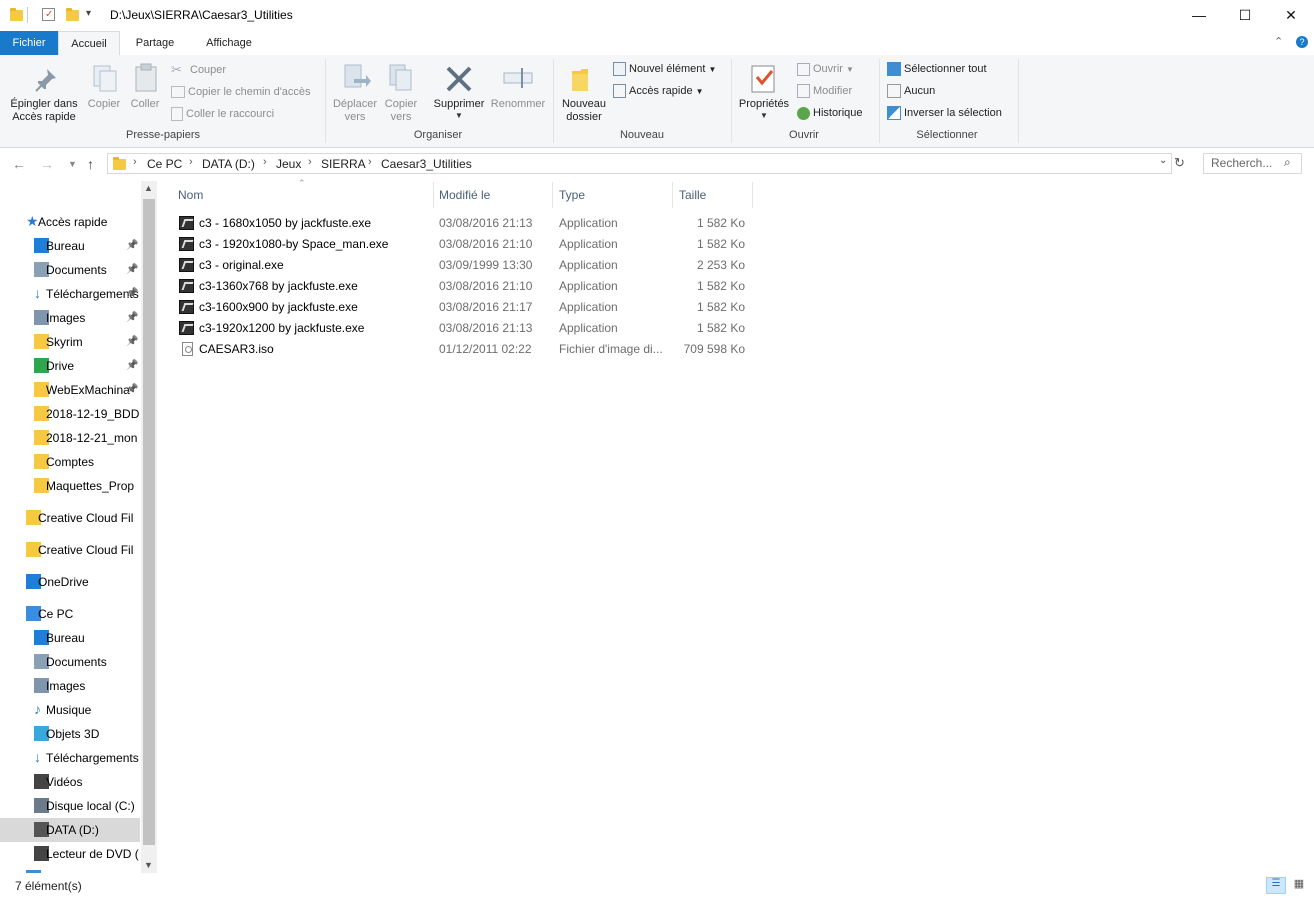 This screenshot has height=898, width=1314. Describe the element at coordinates (70, 662) in the screenshot. I see `nav-item: Documents` at that location.